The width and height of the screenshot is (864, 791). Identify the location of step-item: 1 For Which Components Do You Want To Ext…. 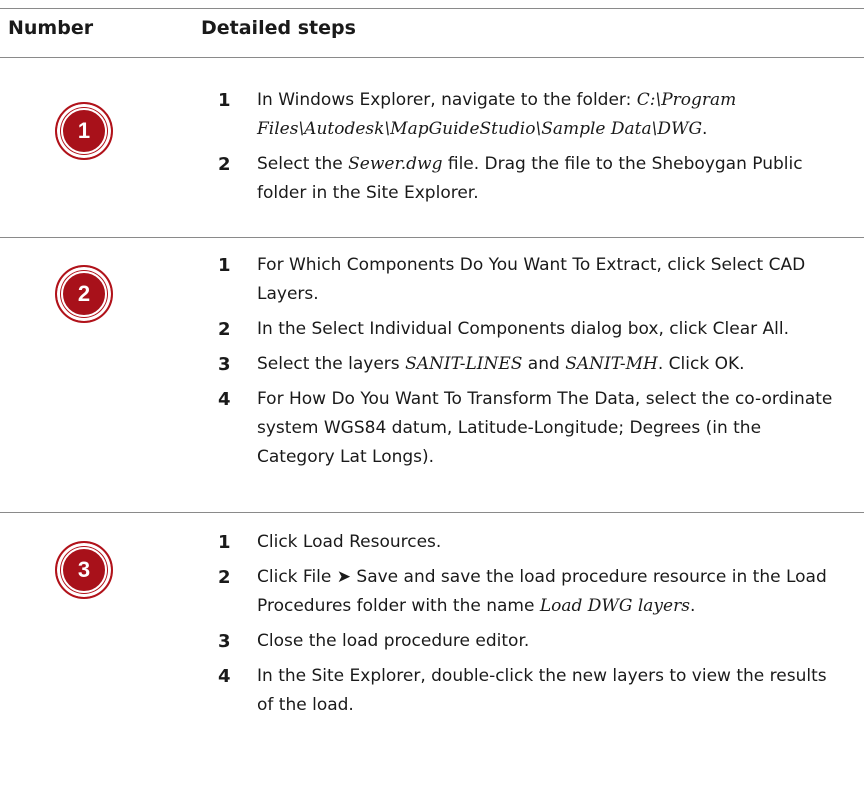
(528, 280).